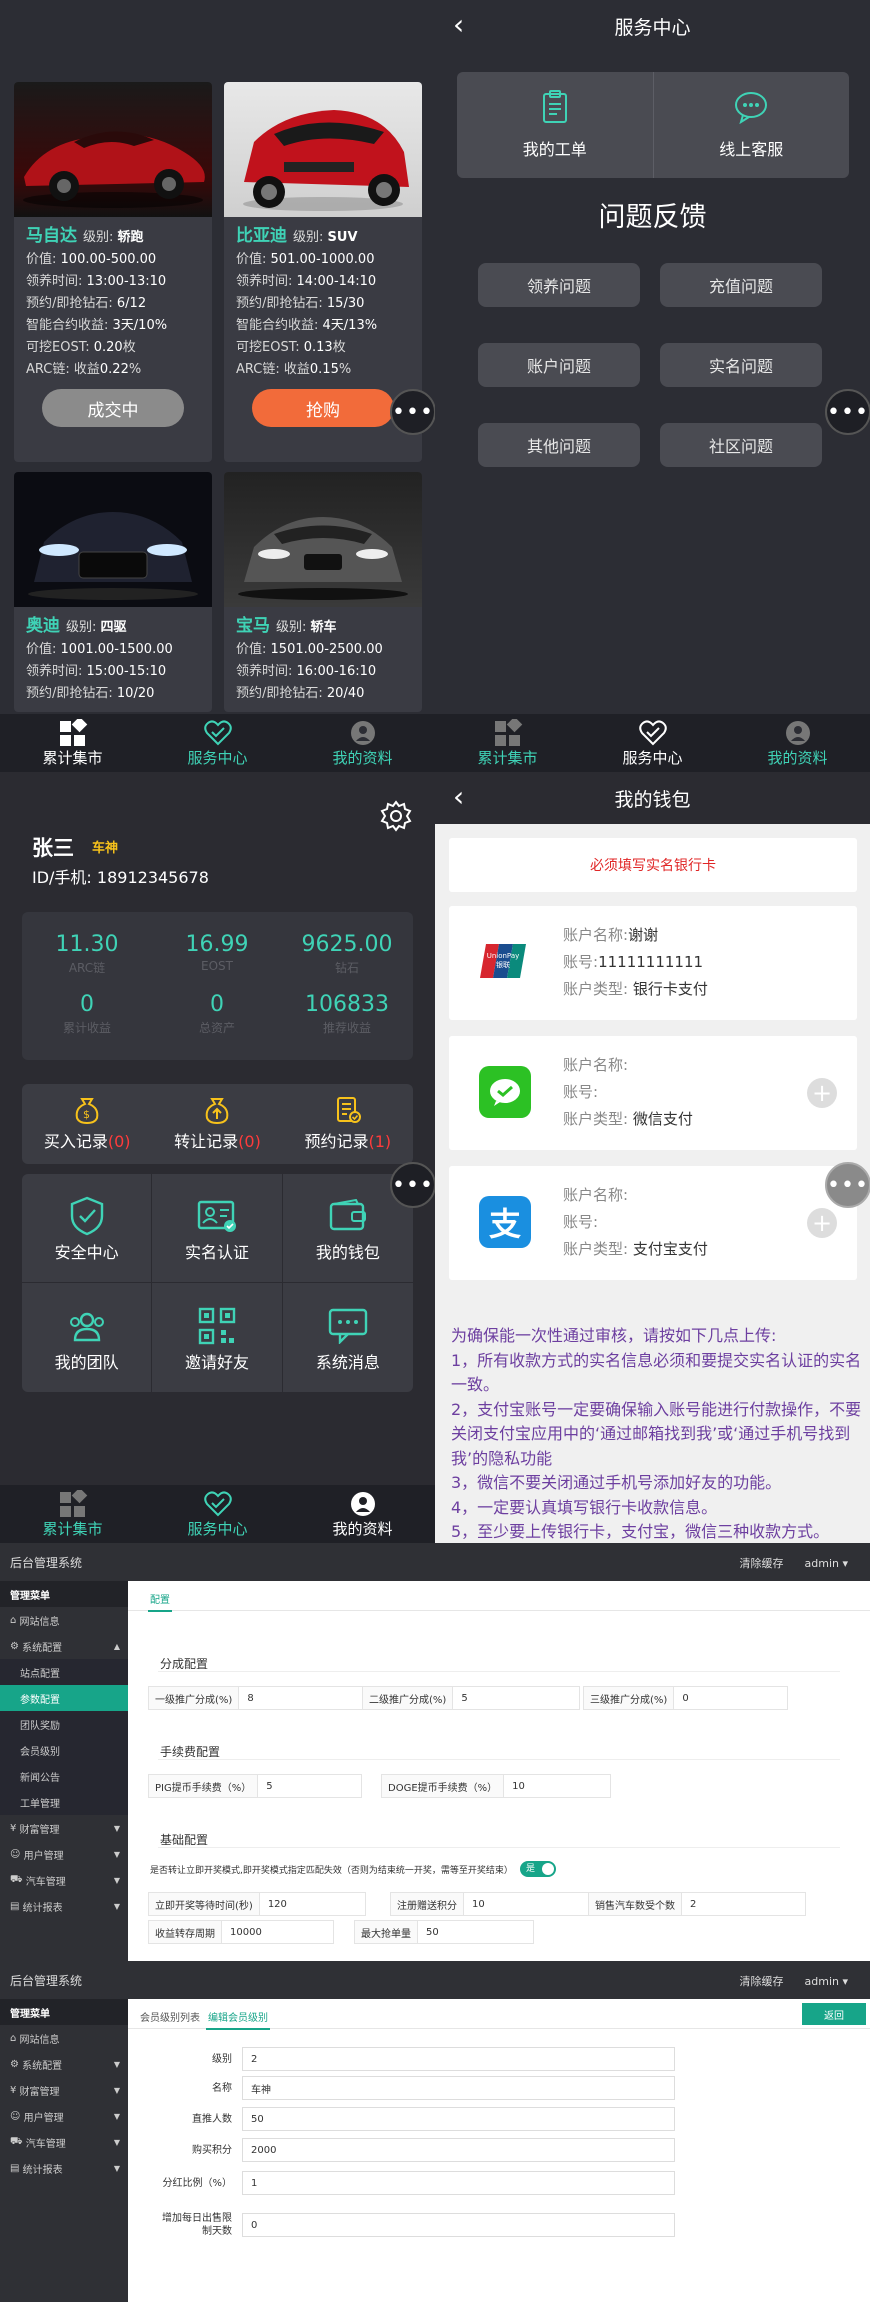  What do you see at coordinates (64, 1776) in the screenshot?
I see `menu-news: 新闻公告` at bounding box center [64, 1776].